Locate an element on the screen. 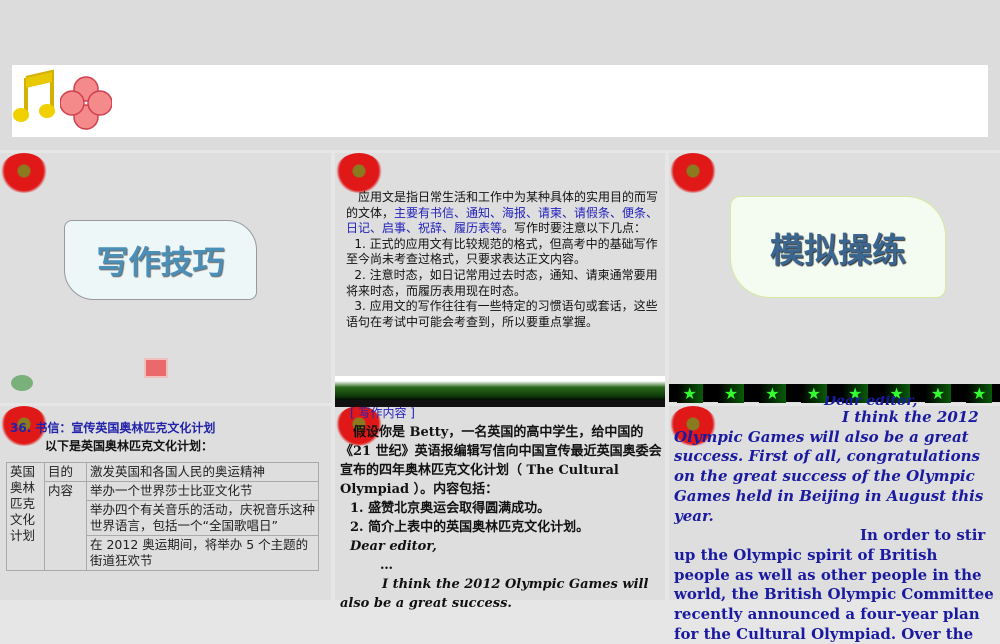 This screenshot has width=1000, height=644. purpose-cell: 激发英国和各国人民的奥运精神 is located at coordinates (202, 472).